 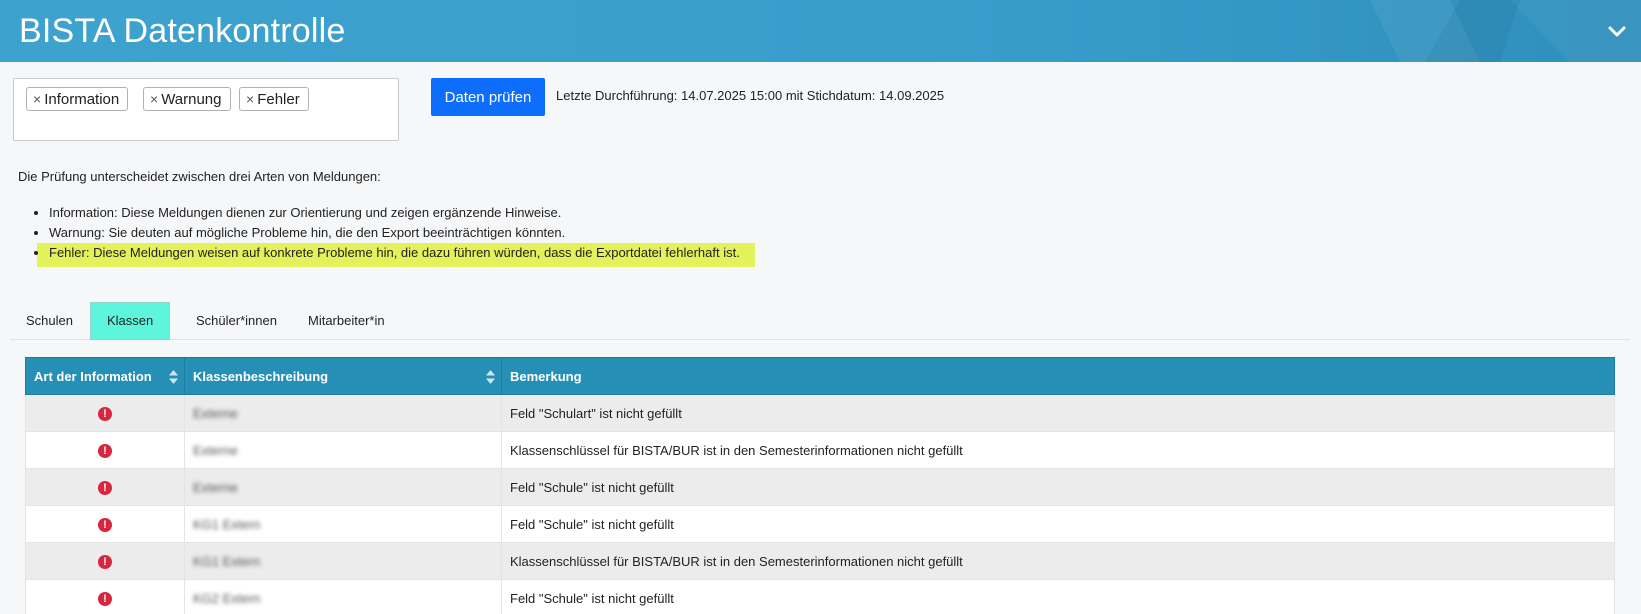 I want to click on chevron-down-icon, so click(x=1617, y=32).